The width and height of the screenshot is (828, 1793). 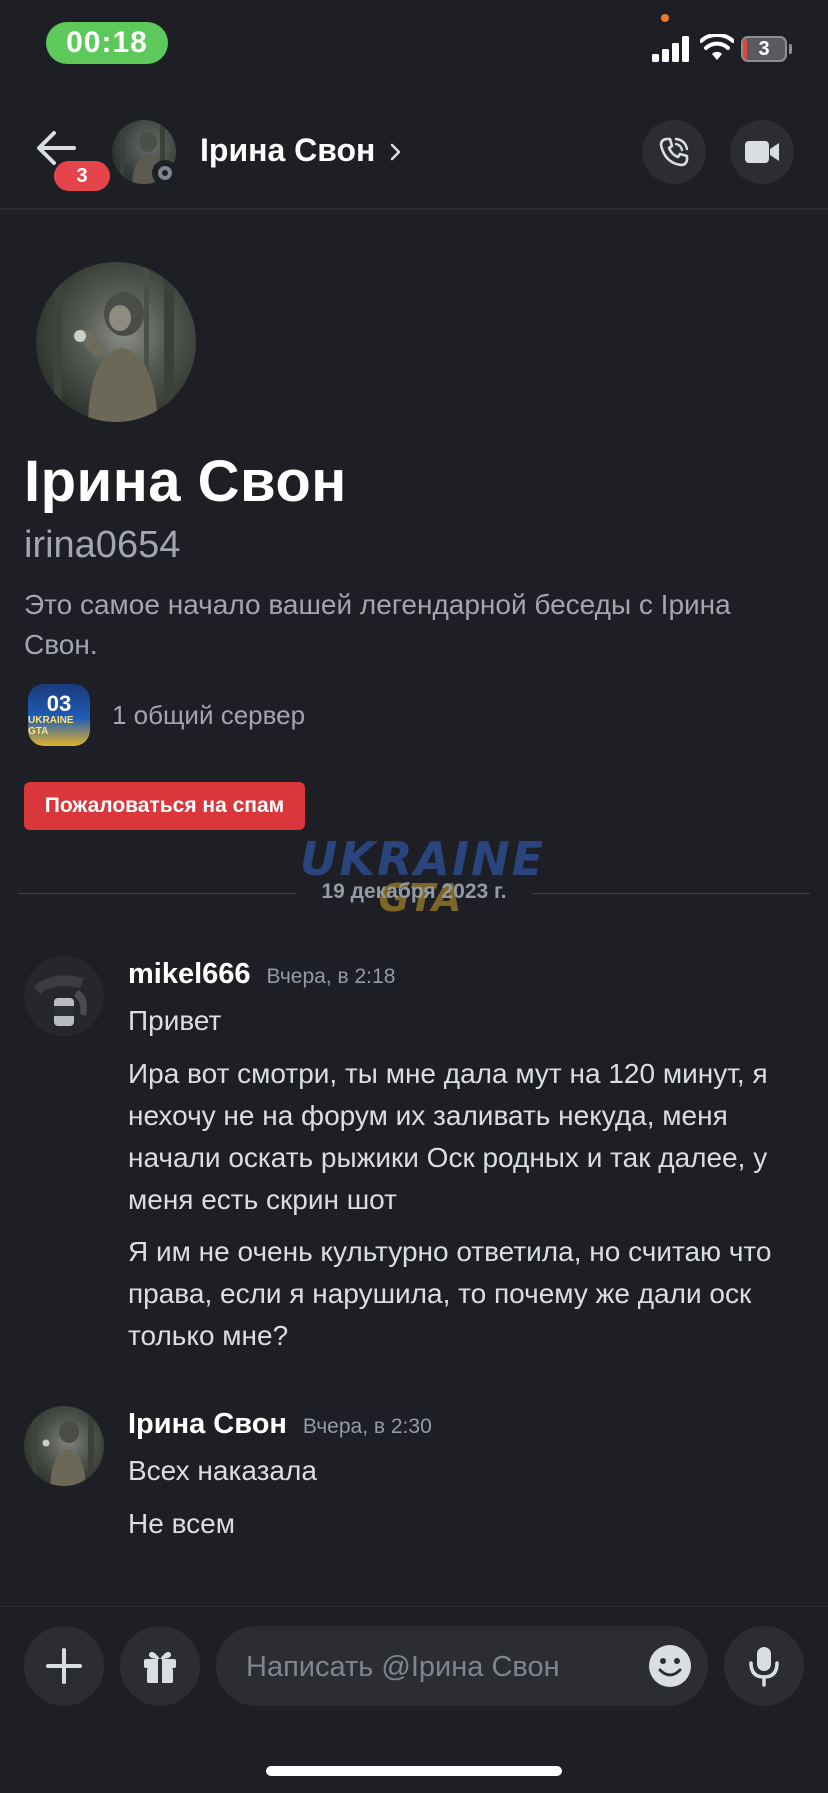 I want to click on video-camera-icon, so click(x=762, y=152).